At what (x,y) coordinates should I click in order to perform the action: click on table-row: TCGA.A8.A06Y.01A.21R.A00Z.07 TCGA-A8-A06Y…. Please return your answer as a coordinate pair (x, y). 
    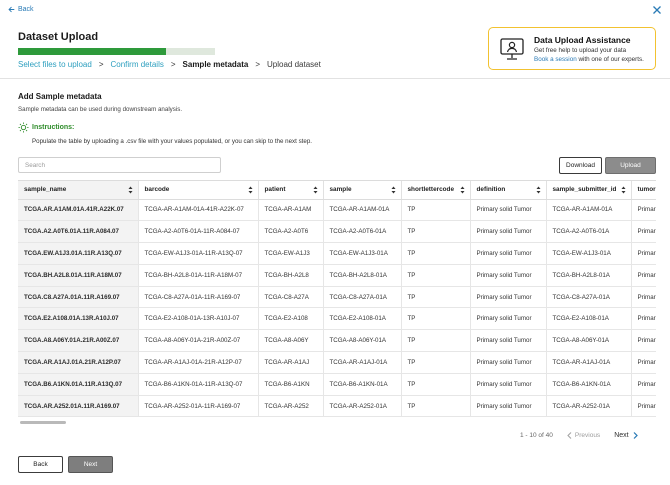
    Looking at the image, I should click on (337, 341).